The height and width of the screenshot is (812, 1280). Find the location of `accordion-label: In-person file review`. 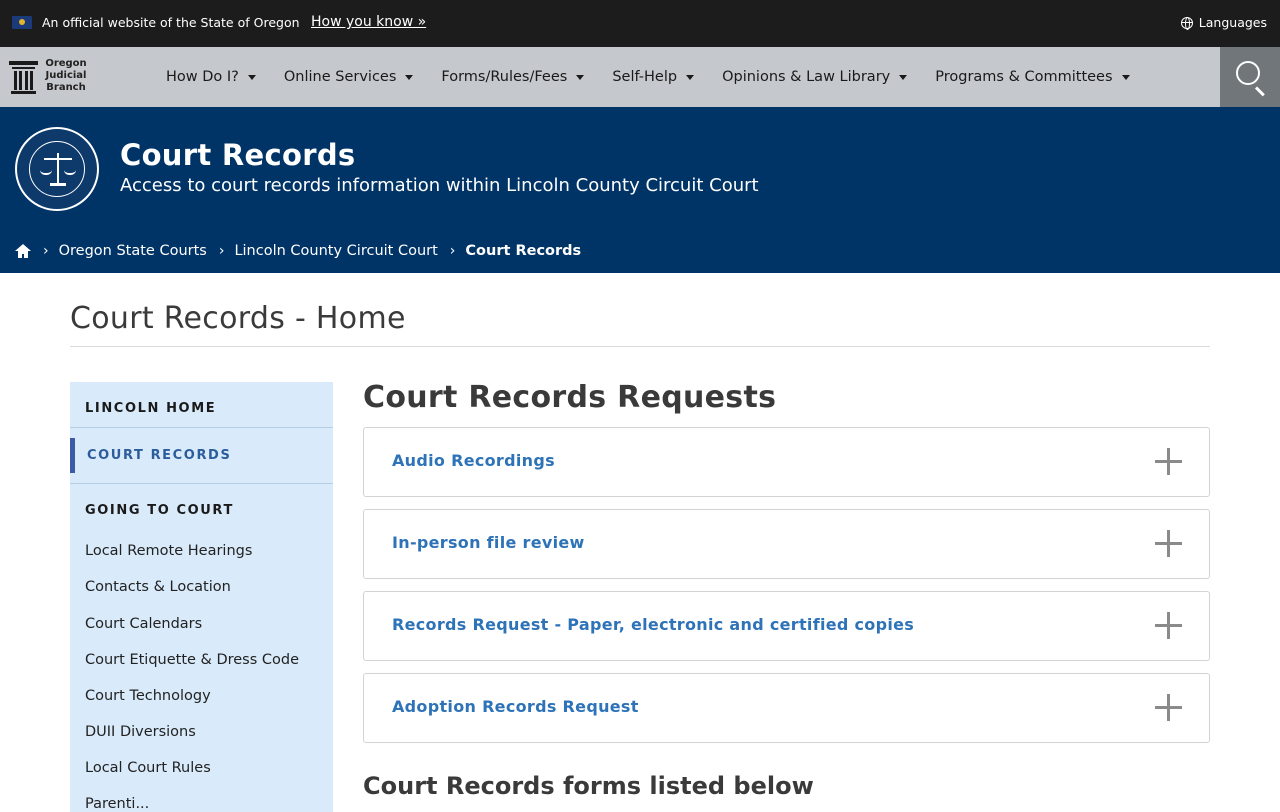

accordion-label: In-person file review is located at coordinates (488, 542).